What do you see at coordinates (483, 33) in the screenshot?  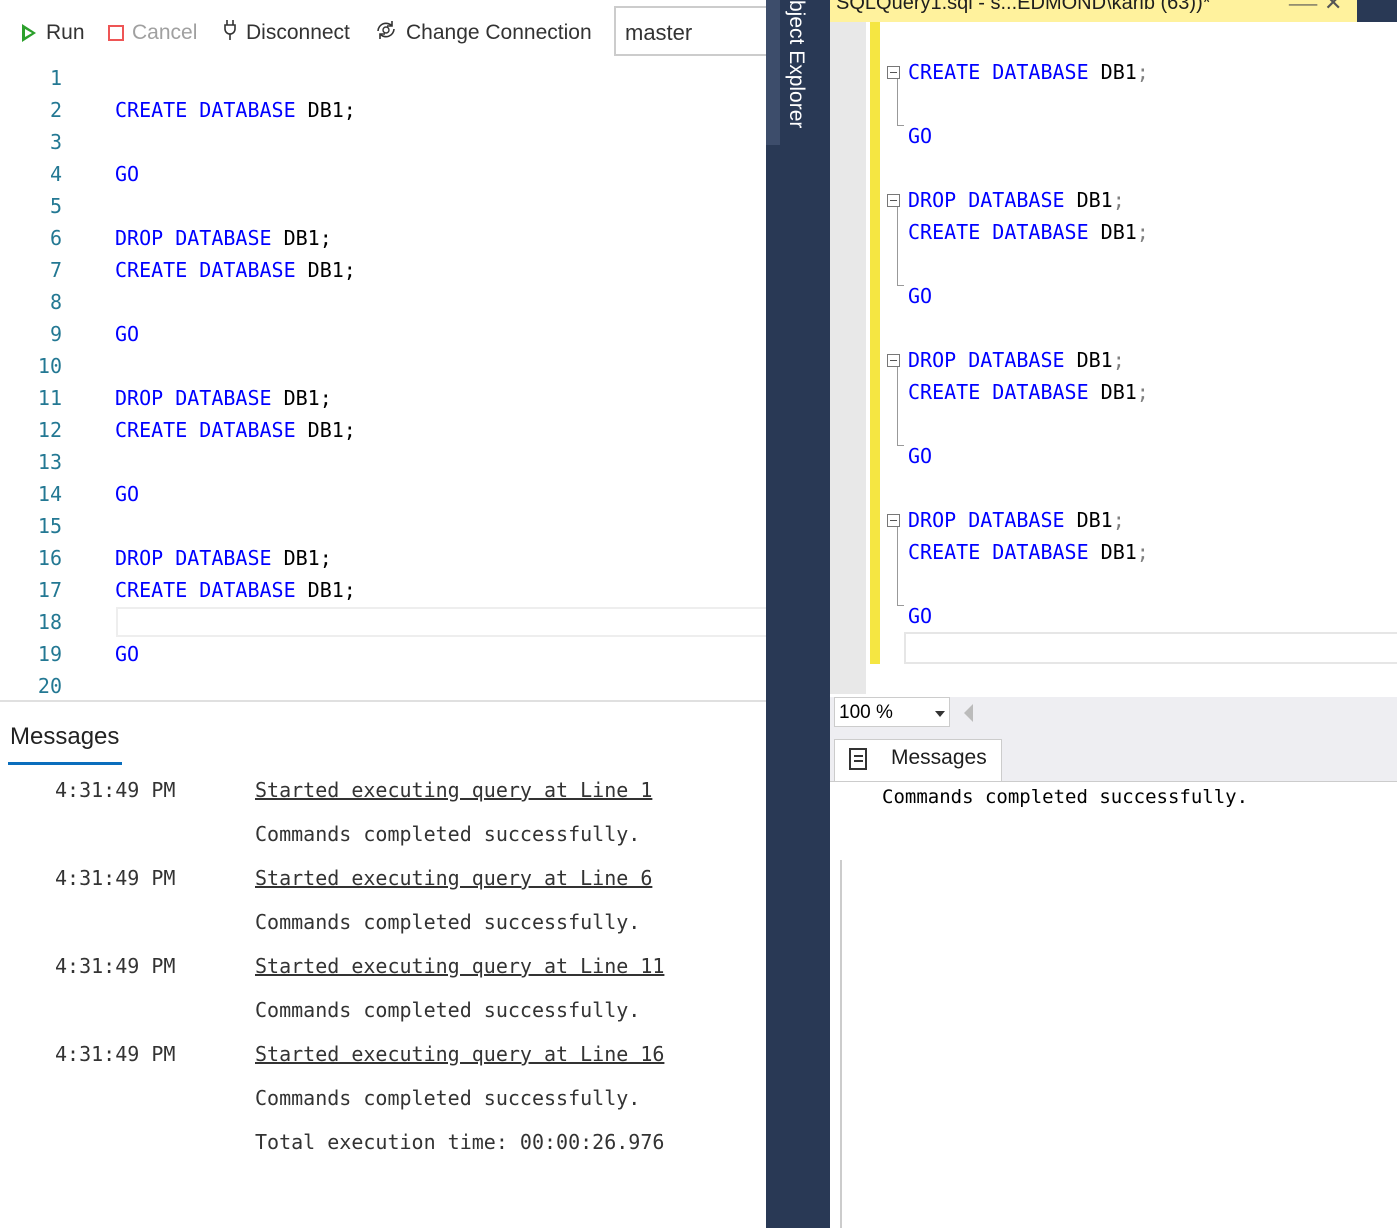 I see `change-connection-button: Change Connection` at bounding box center [483, 33].